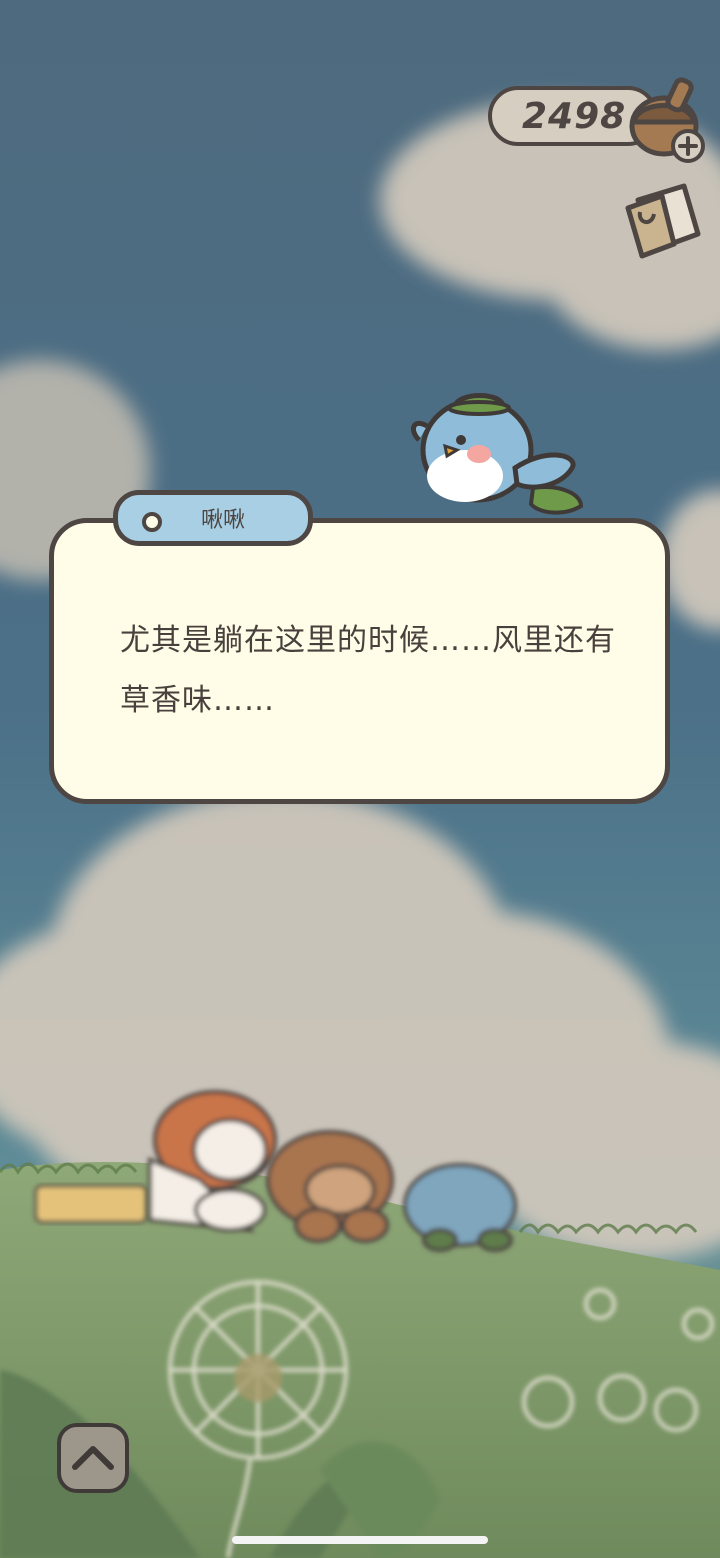 Image resolution: width=720 pixels, height=1558 pixels. I want to click on shop-bag-icon, so click(664, 221).